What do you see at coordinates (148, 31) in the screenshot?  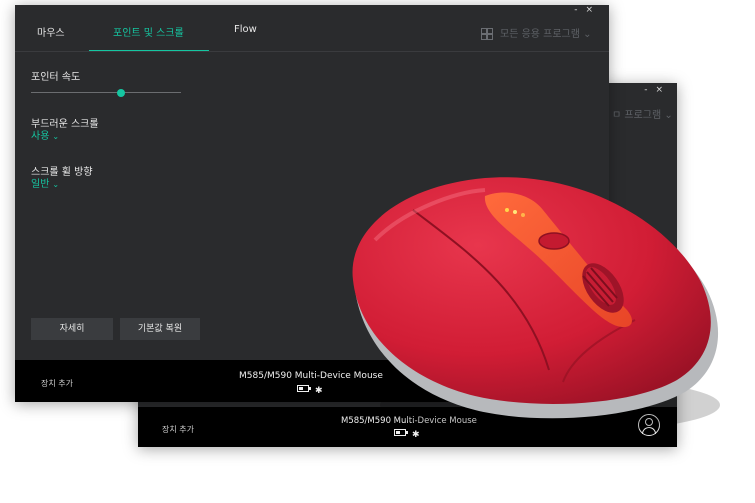 I see `tab-point-scroll: 포인트 및 스크롤` at bounding box center [148, 31].